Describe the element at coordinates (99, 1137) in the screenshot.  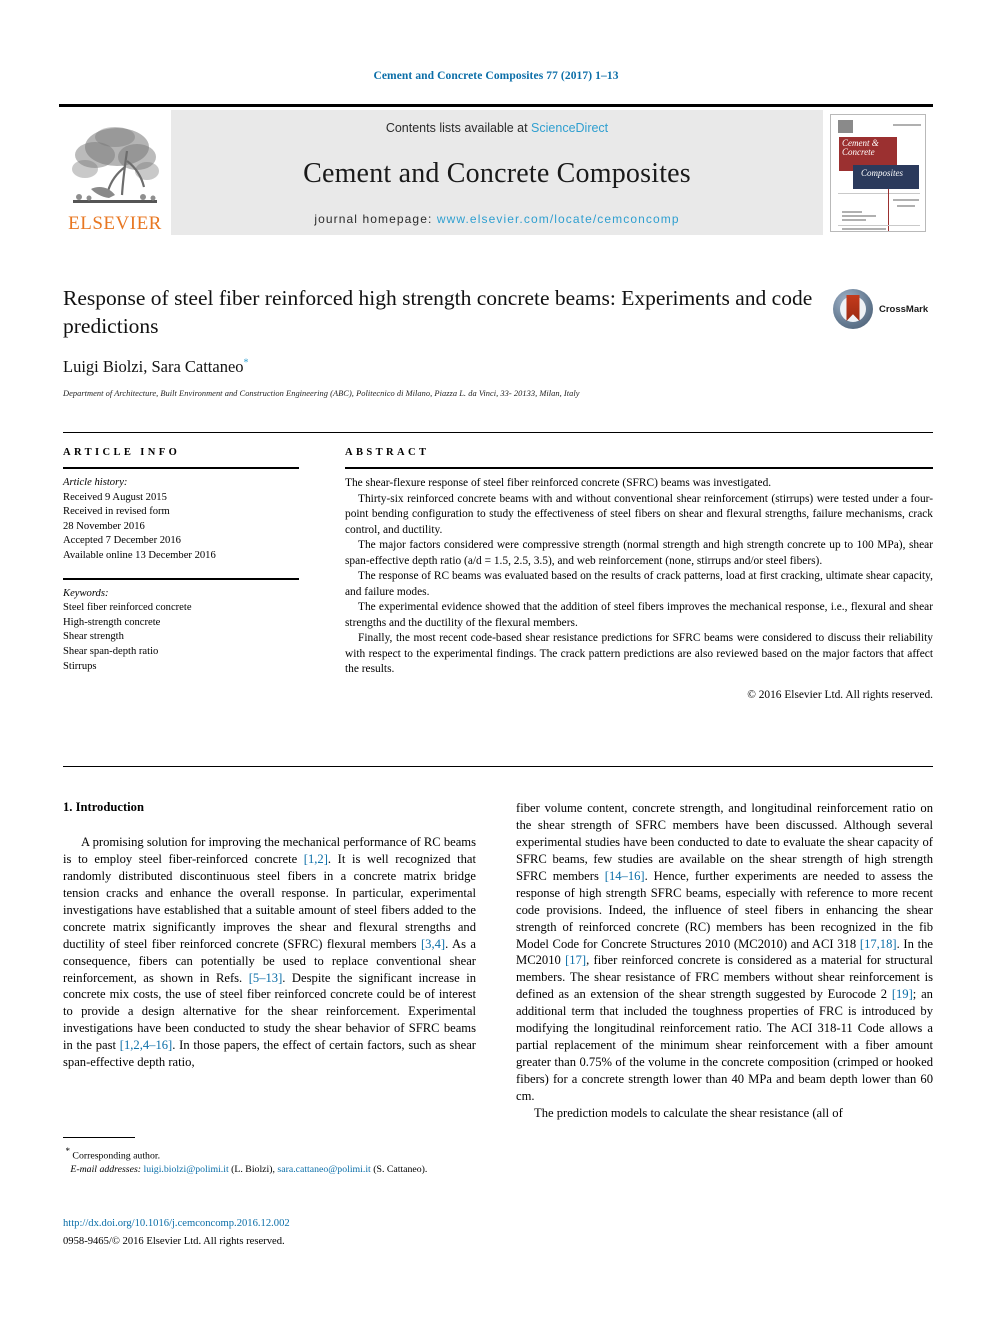
I see `footnote-rule` at that location.